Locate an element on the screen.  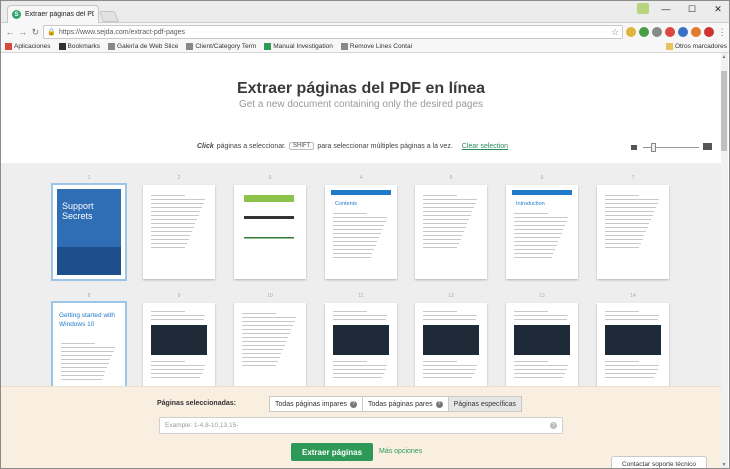
bookmark-item: Aplicaciones is located at coordinates (28, 46).